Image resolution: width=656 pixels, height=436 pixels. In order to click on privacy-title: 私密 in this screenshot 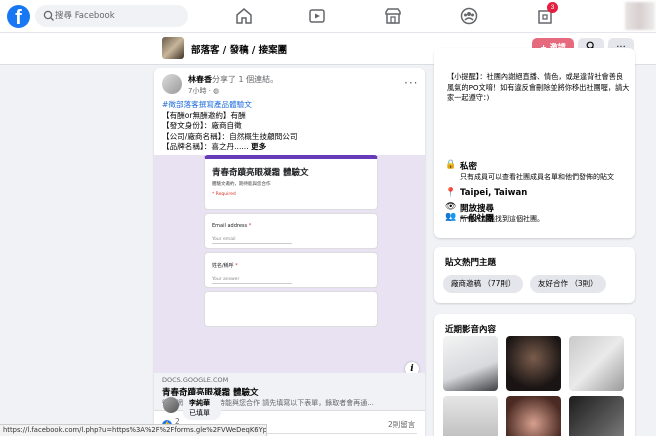, I will do `click(469, 167)`.